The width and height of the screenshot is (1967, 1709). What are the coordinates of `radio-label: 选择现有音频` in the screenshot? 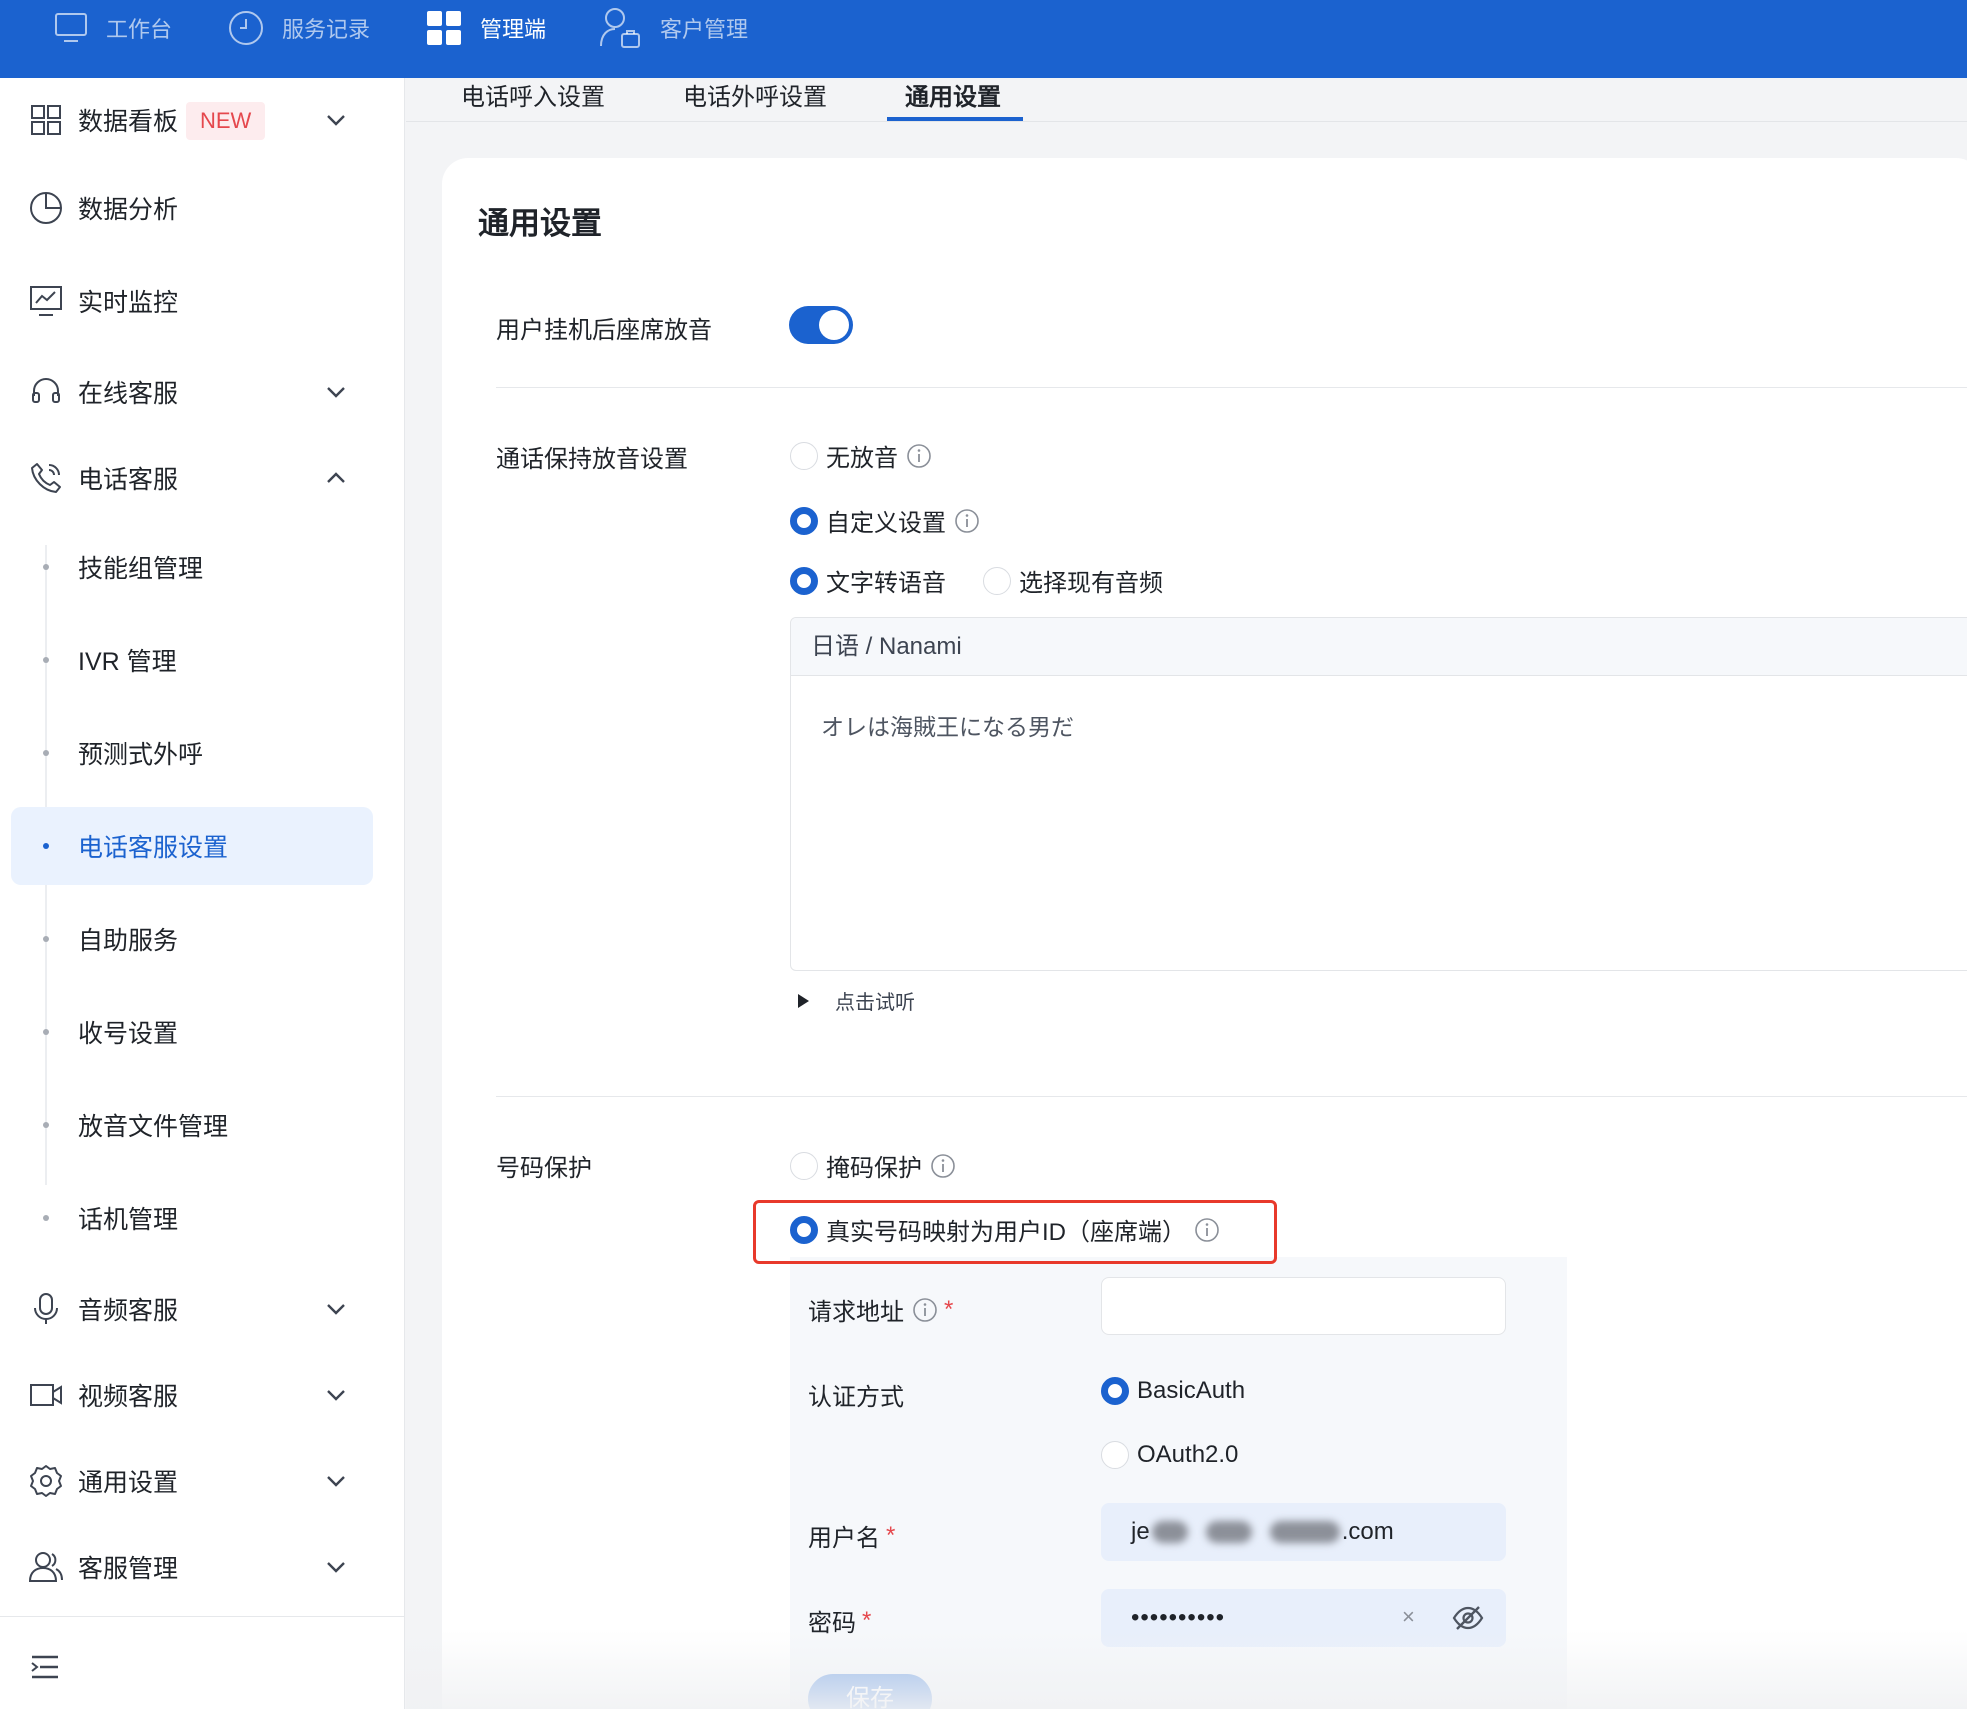 It's located at (1091, 583).